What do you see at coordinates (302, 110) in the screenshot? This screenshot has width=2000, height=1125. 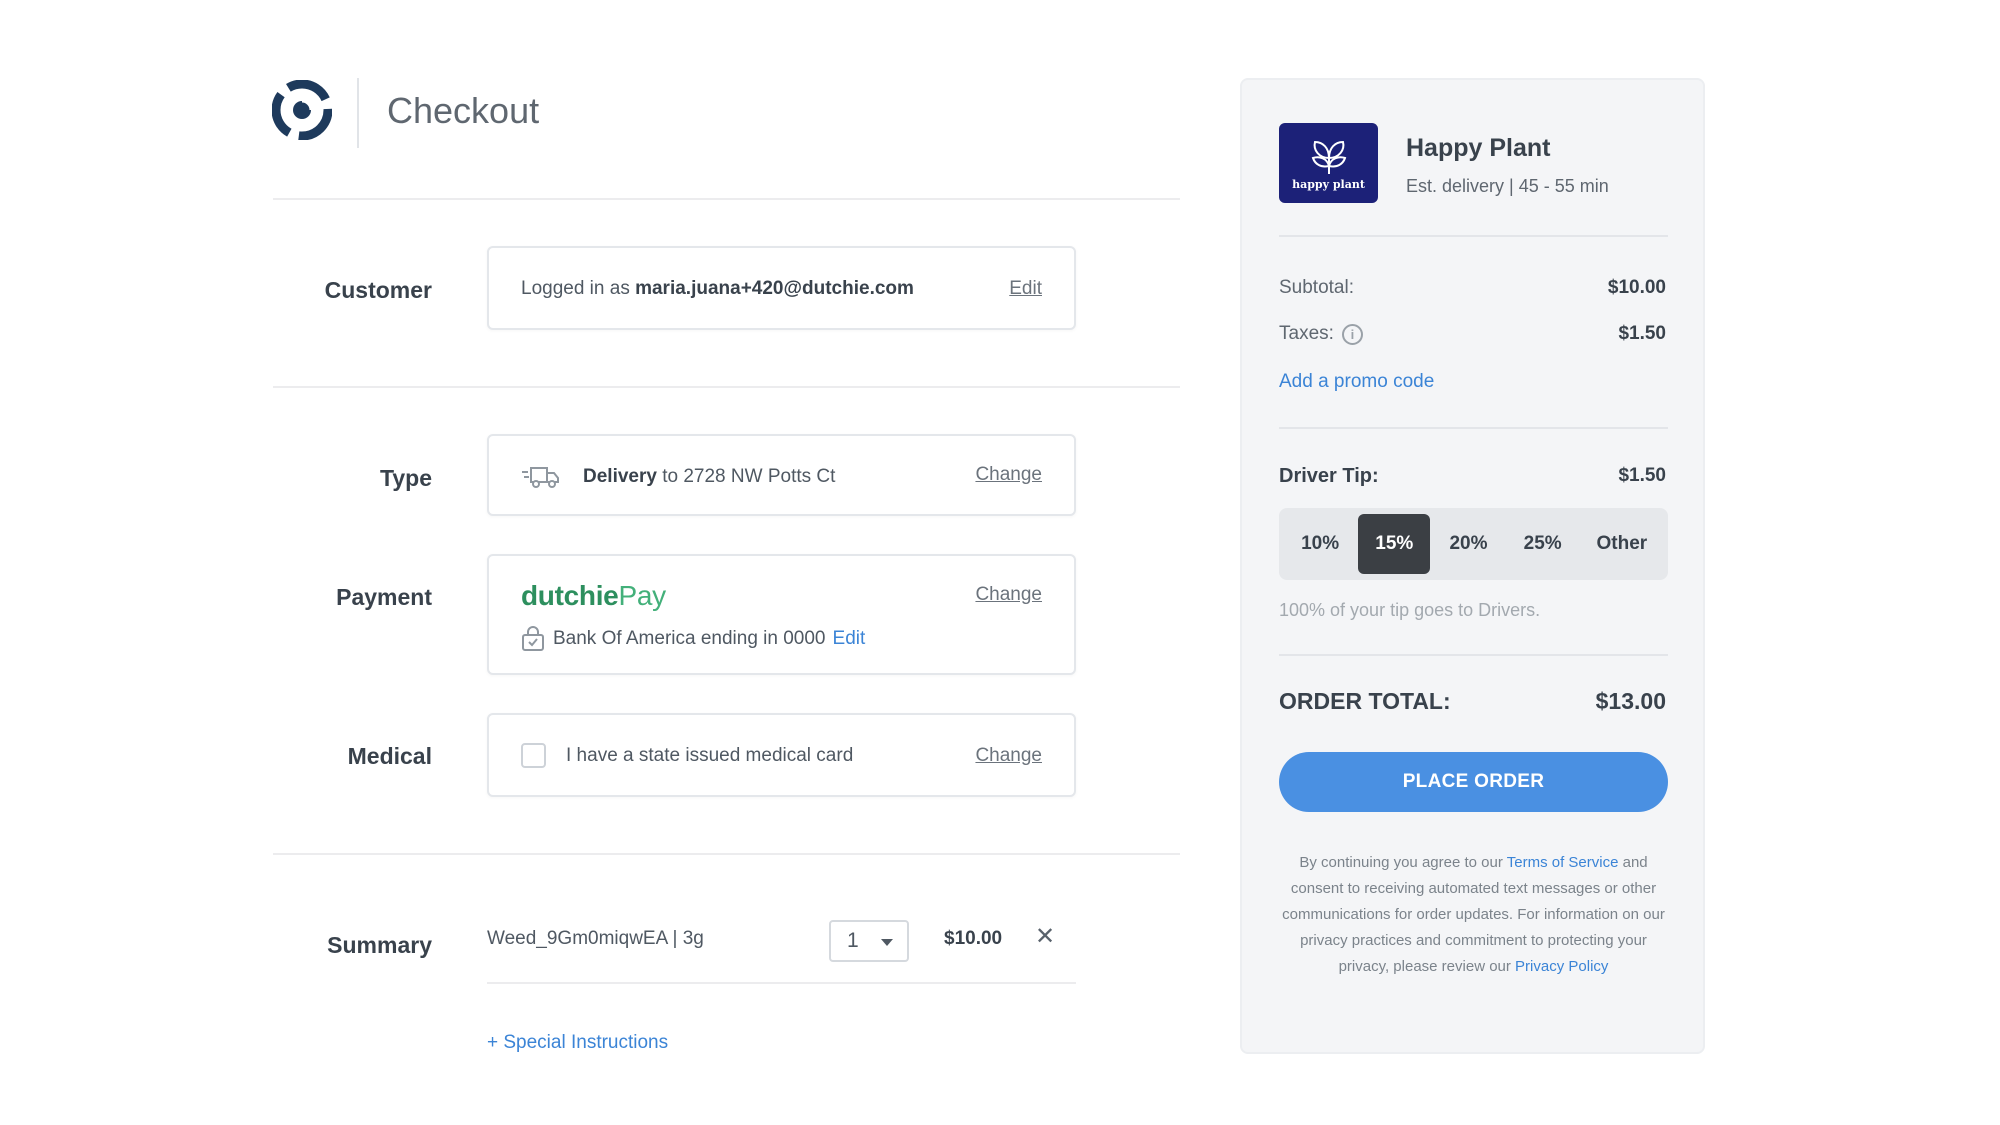 I see `dutchie-logo-icon` at bounding box center [302, 110].